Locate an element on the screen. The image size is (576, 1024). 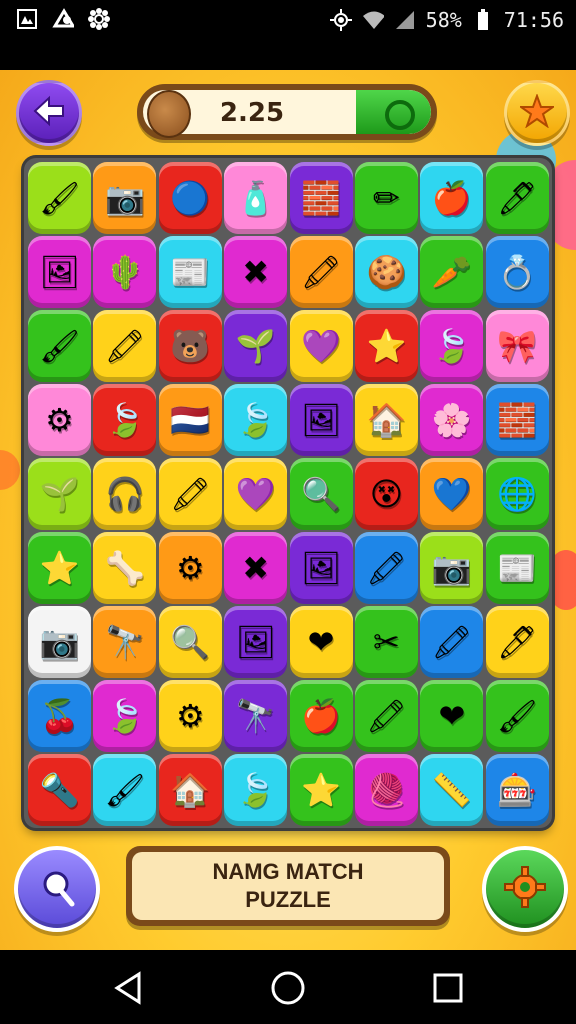
tile: 🐻 is located at coordinates (190, 346).